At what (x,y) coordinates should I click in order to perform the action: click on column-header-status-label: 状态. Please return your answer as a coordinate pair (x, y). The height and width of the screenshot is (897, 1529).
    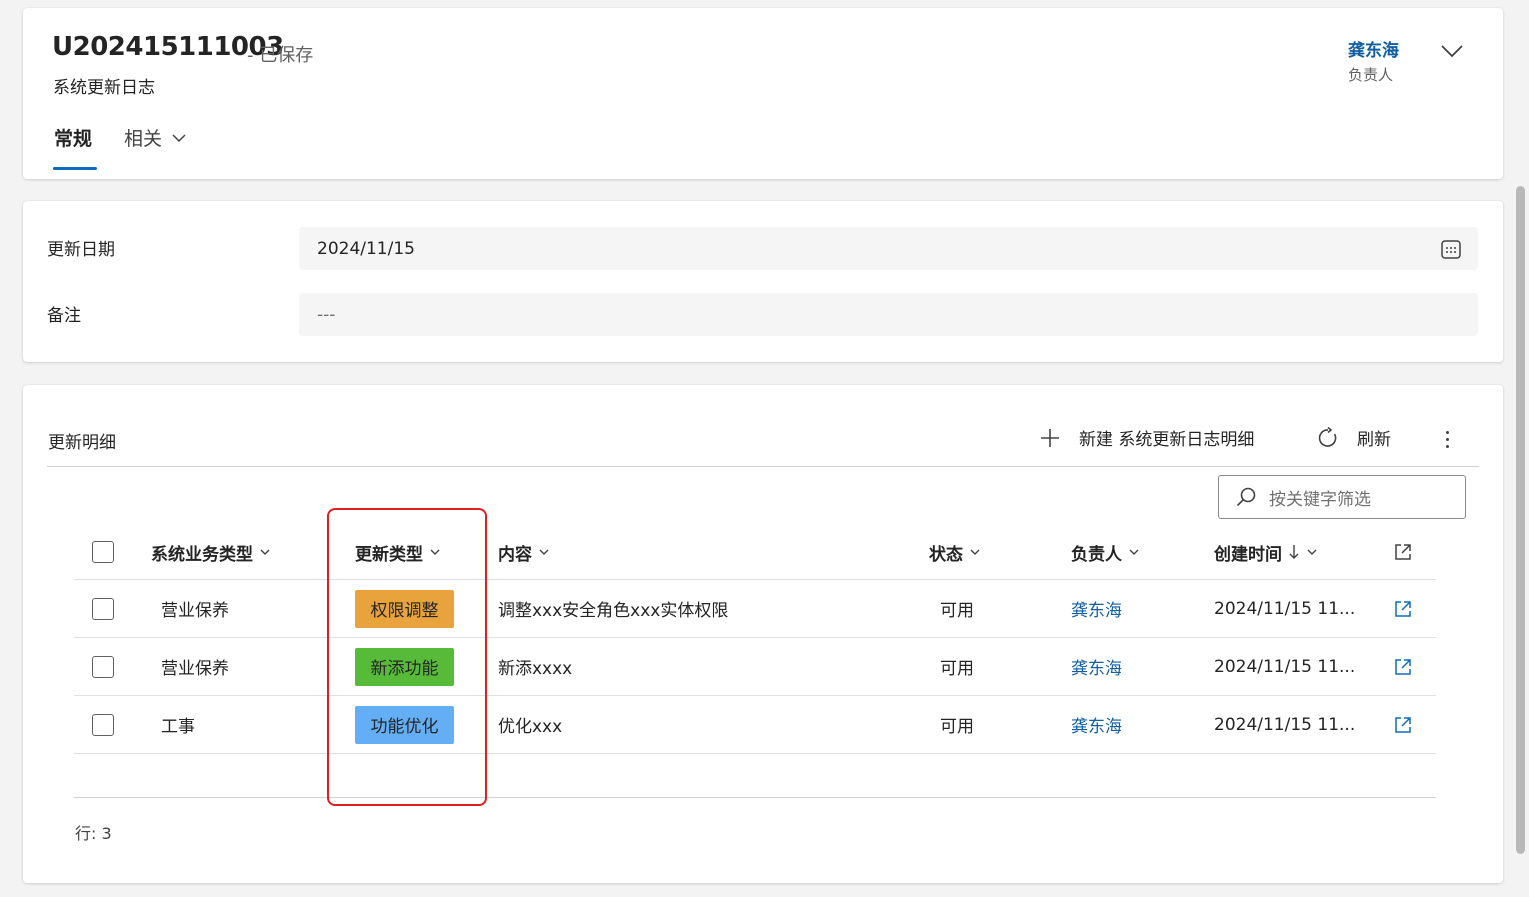
    Looking at the image, I should click on (946, 554).